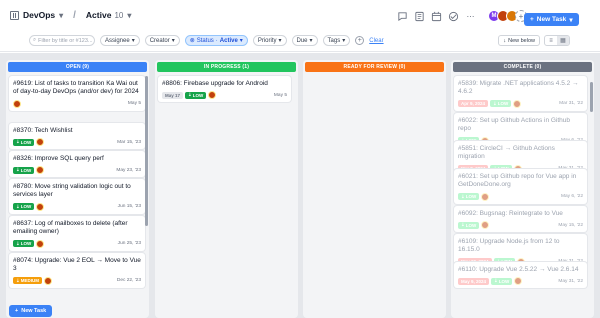 This screenshot has width=600, height=318. What do you see at coordinates (519, 40) in the screenshot?
I see `new-below-toggle: ↓ New below` at bounding box center [519, 40].